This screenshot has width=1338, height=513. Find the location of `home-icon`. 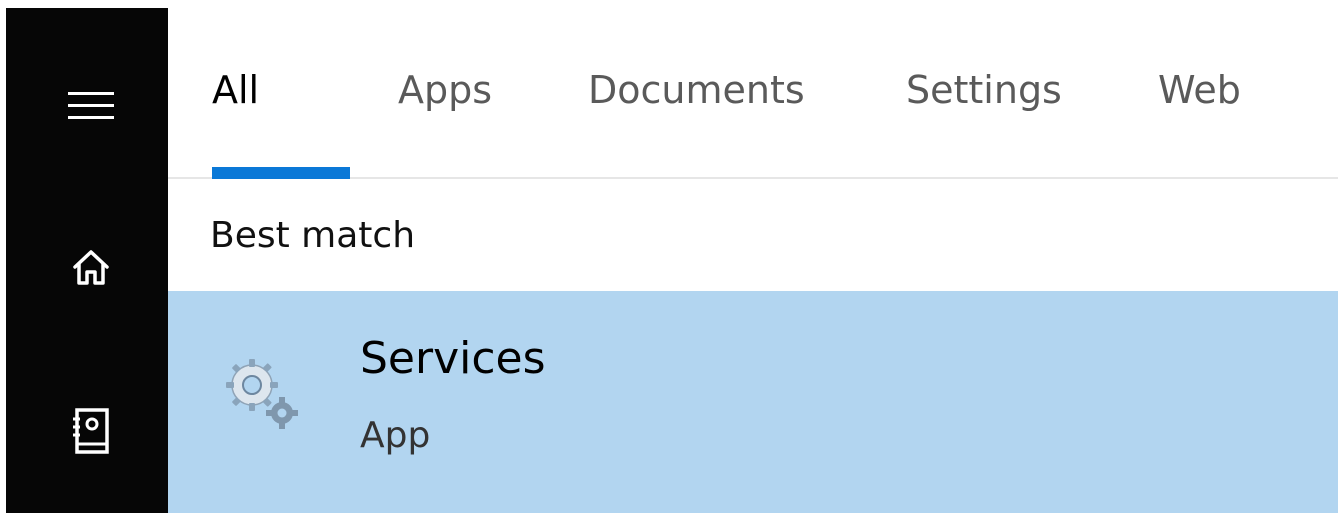

home-icon is located at coordinates (91, 268).